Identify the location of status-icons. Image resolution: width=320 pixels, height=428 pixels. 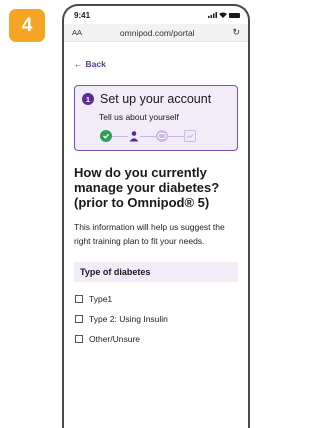
(224, 15).